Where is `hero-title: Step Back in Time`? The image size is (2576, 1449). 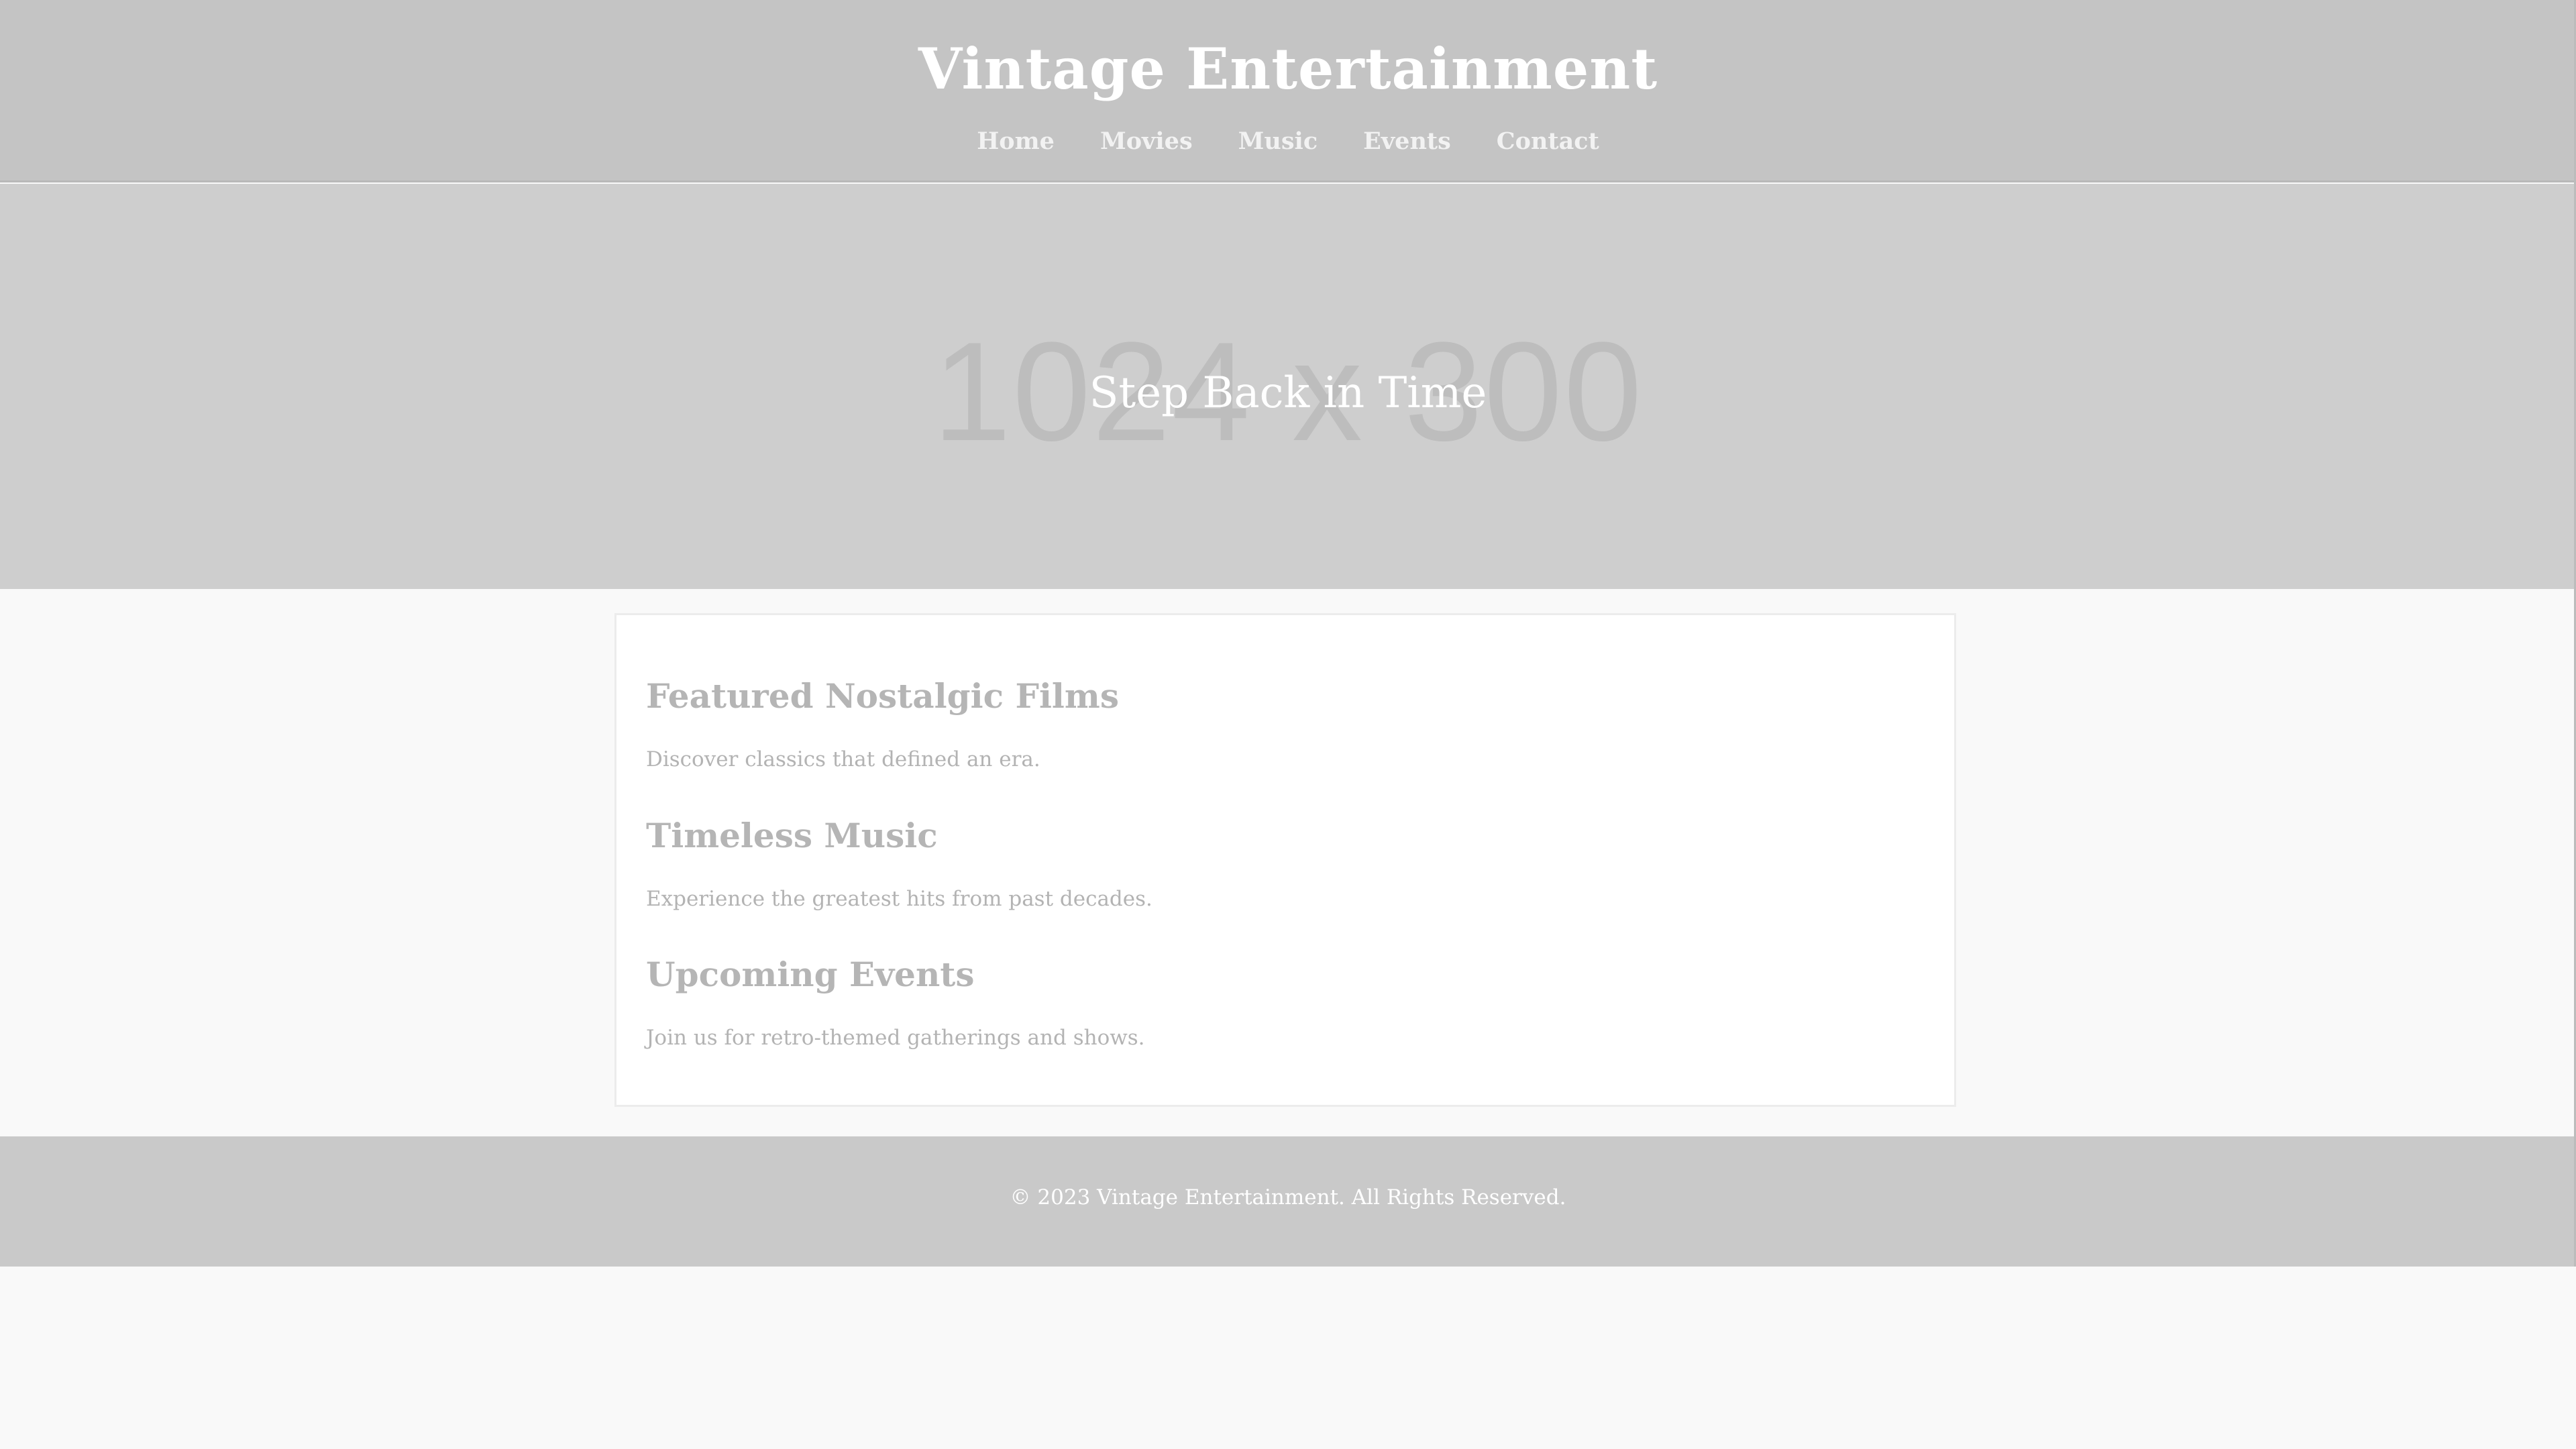
hero-title: Step Back in Time is located at coordinates (1288, 393).